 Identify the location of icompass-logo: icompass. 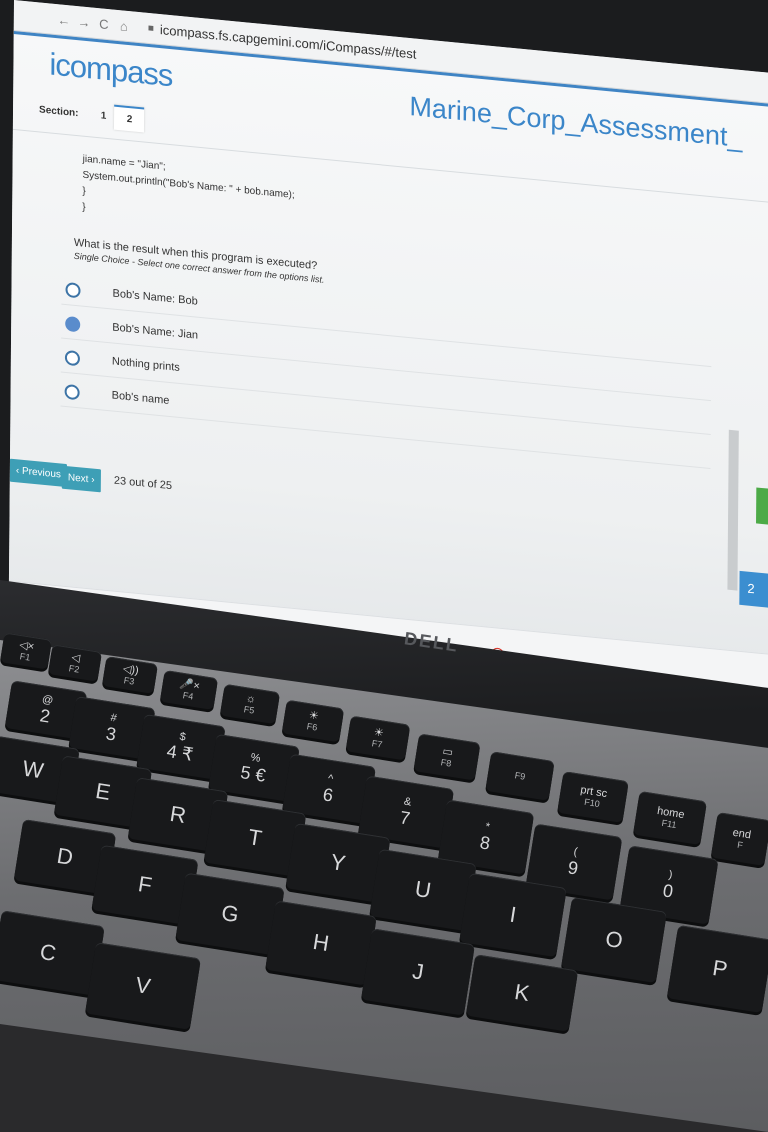
(111, 70).